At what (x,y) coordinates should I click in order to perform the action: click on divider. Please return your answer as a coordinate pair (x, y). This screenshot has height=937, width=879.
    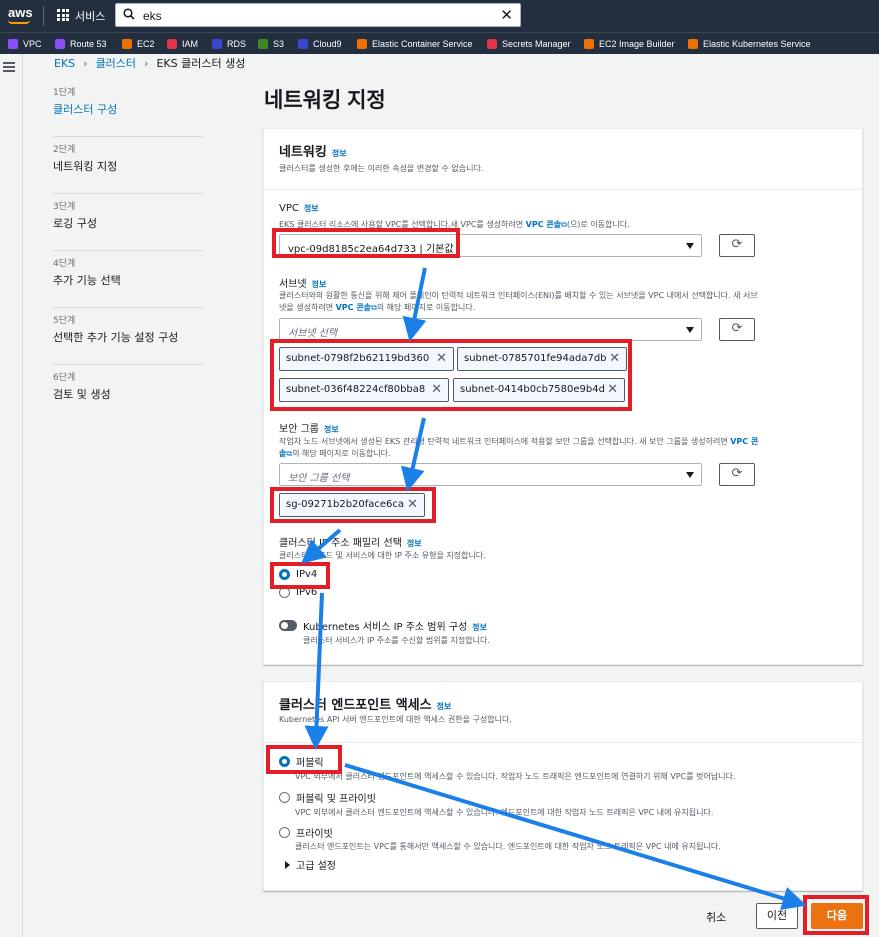
    Looking at the image, I should click on (563, 742).